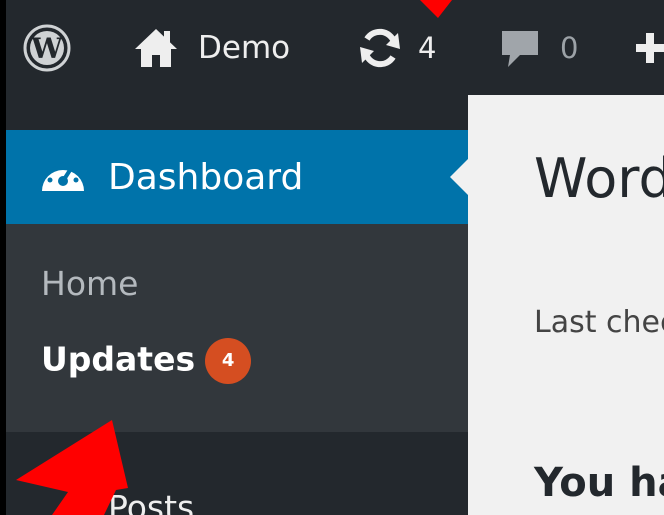 This screenshot has height=515, width=664. Describe the element at coordinates (599, 178) in the screenshot. I see `page-title: WordPress Updates` at that location.